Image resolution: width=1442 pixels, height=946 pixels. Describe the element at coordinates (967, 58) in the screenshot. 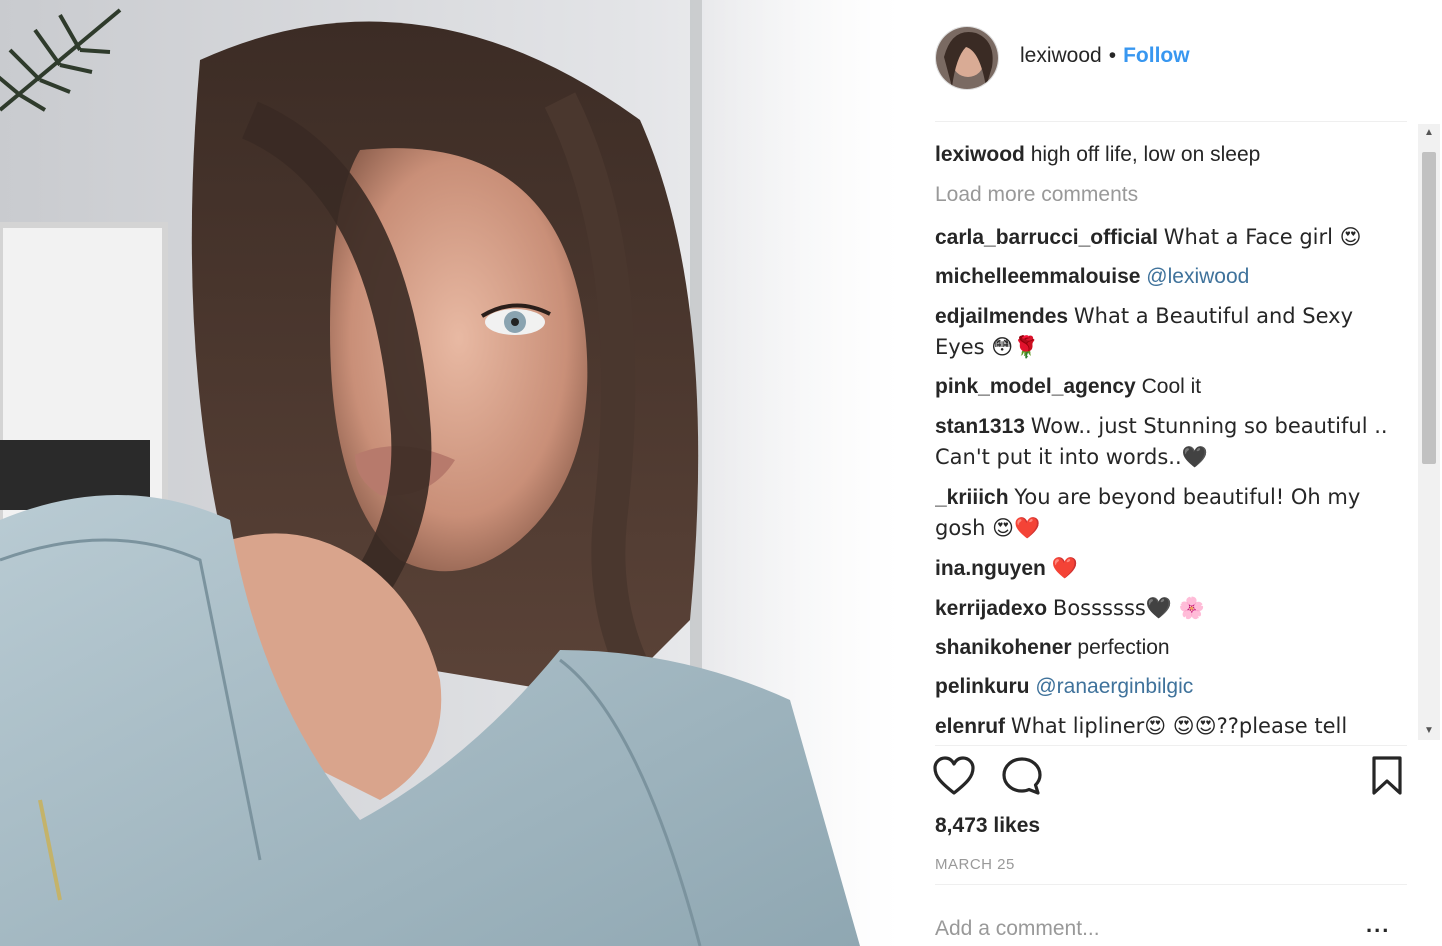

I see `avatar` at that location.